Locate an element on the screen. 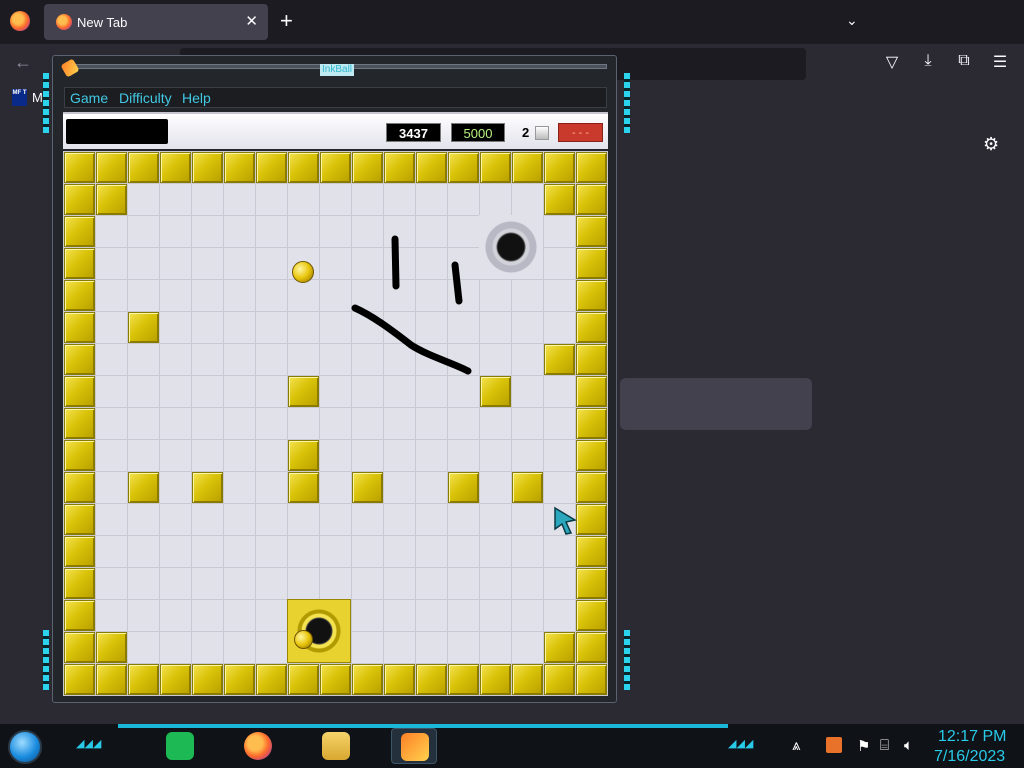 The image size is (1024, 768). score-display: 5000 is located at coordinates (478, 132).